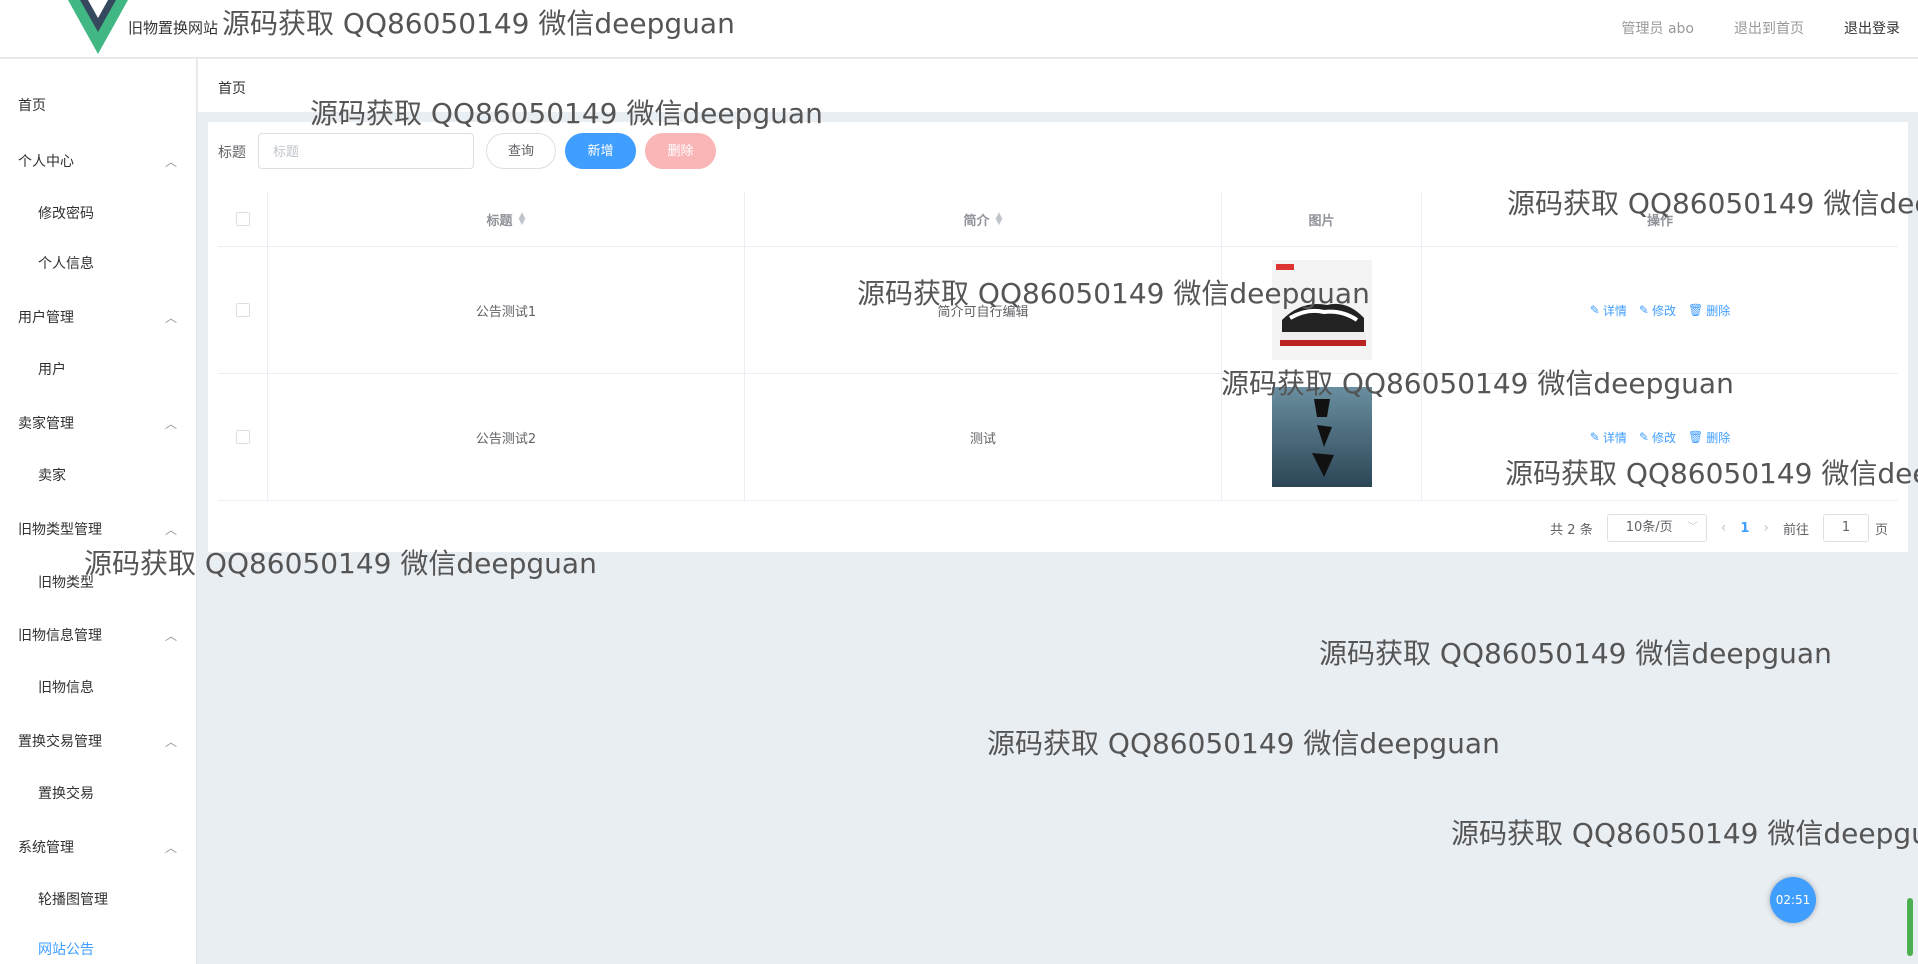 The width and height of the screenshot is (1918, 964). I want to click on row-title: 公告测试2, so click(506, 437).